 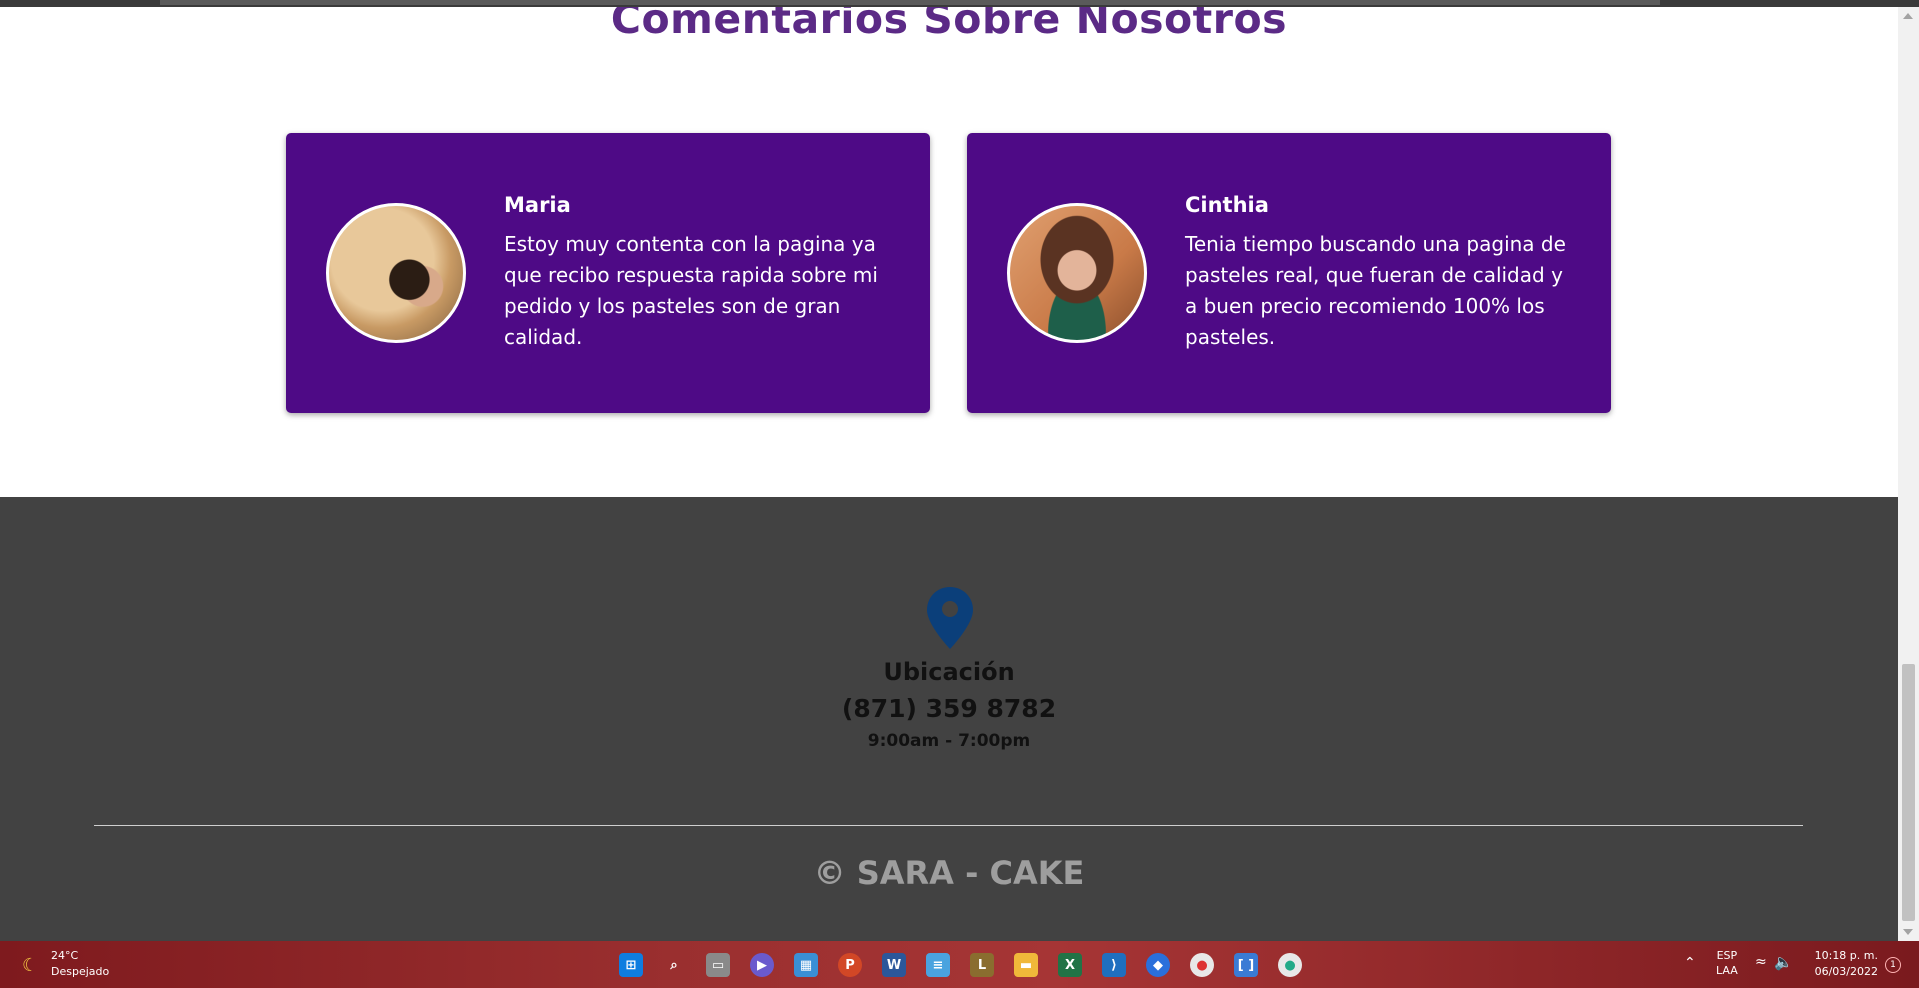 I want to click on file-explorer-icon: ▬, so click(x=1026, y=965).